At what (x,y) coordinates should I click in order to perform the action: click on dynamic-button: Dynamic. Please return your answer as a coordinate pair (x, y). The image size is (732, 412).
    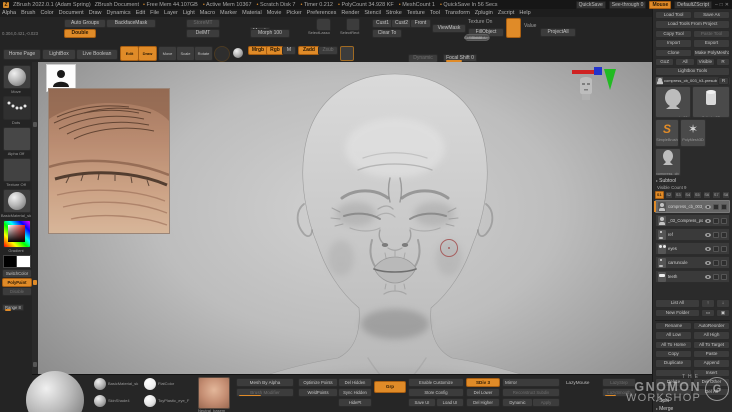
    Looking at the image, I should click on (517, 402).